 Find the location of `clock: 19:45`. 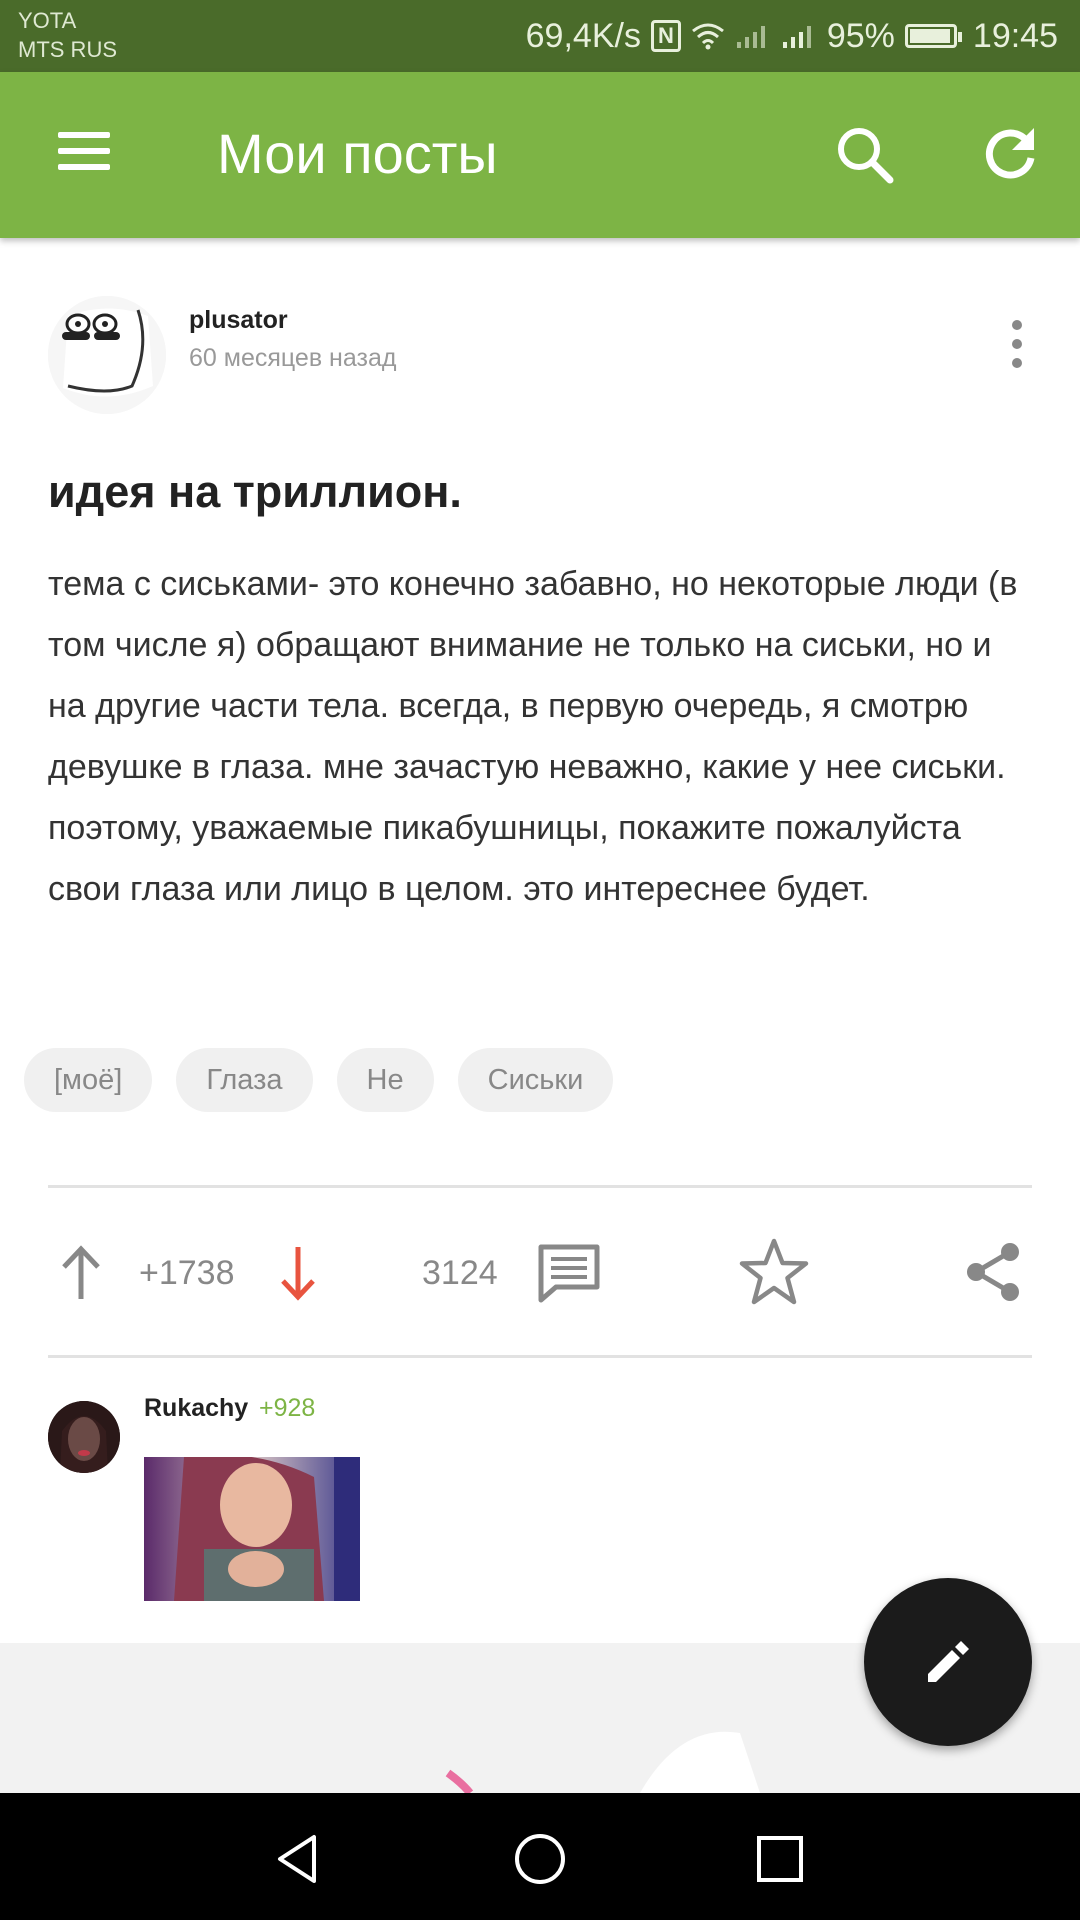

clock: 19:45 is located at coordinates (1015, 35).